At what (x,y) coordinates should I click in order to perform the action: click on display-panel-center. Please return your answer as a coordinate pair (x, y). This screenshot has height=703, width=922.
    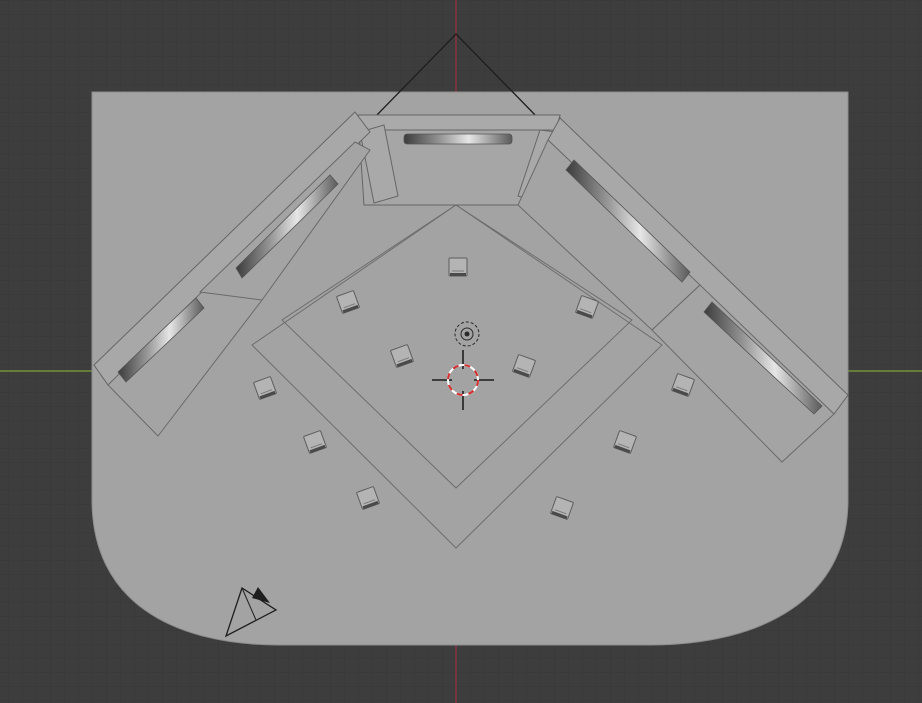
    Looking at the image, I should click on (458, 139).